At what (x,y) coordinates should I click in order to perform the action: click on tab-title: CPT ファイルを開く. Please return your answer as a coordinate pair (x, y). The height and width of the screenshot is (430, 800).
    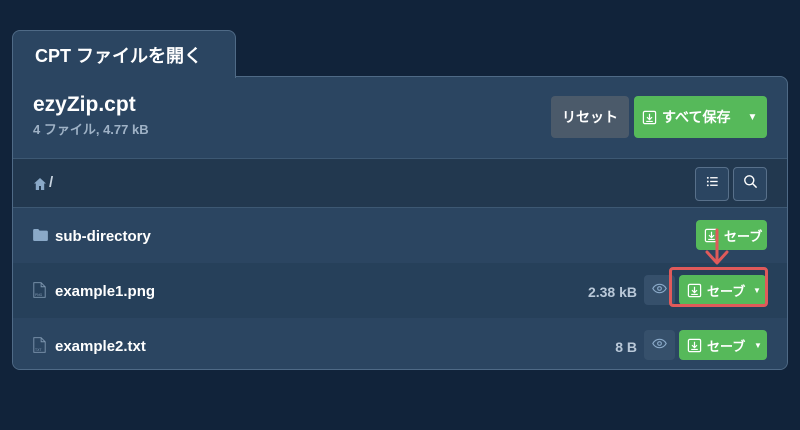
    Looking at the image, I should click on (119, 55).